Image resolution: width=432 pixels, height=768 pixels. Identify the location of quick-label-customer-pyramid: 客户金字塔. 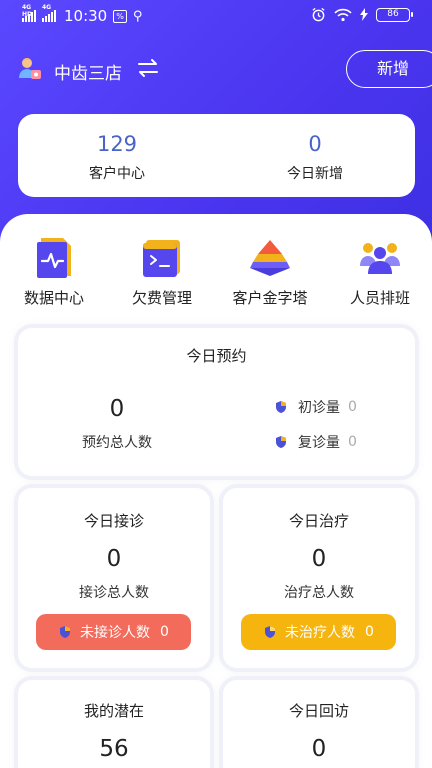
(270, 298).